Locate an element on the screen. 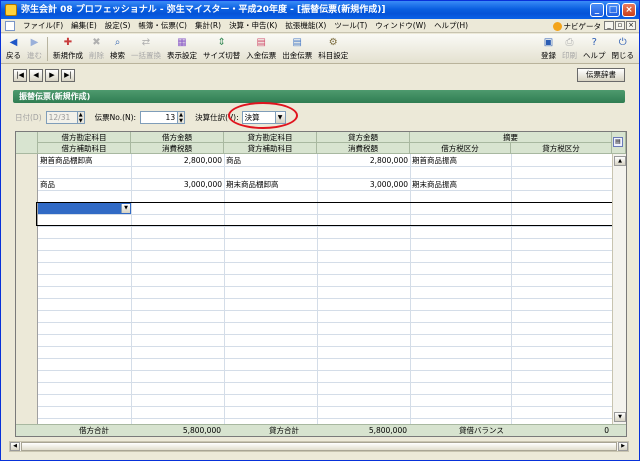 The width and height of the screenshot is (640, 461). navigator-icon is located at coordinates (557, 26).